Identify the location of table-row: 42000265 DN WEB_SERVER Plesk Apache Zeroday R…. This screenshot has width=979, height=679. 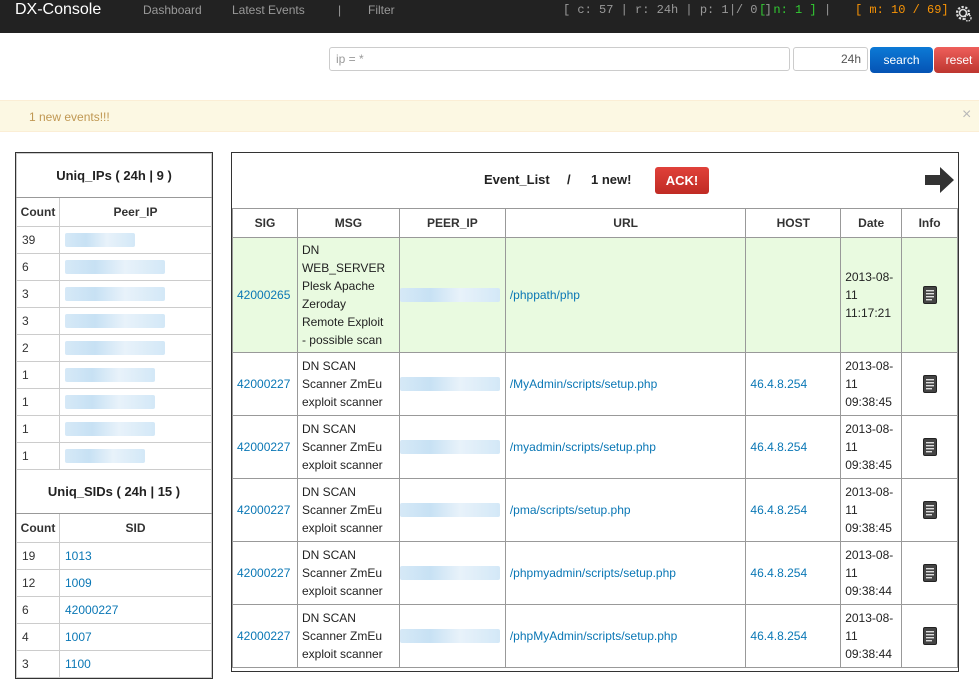
(595, 295).